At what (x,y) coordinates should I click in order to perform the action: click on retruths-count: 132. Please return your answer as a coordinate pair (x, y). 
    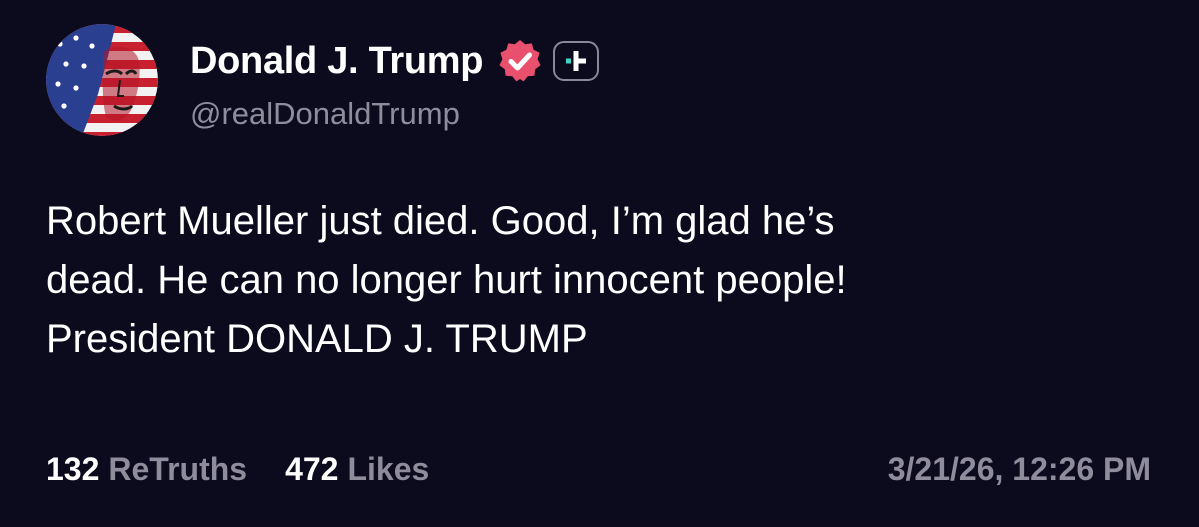
    Looking at the image, I should click on (73, 469).